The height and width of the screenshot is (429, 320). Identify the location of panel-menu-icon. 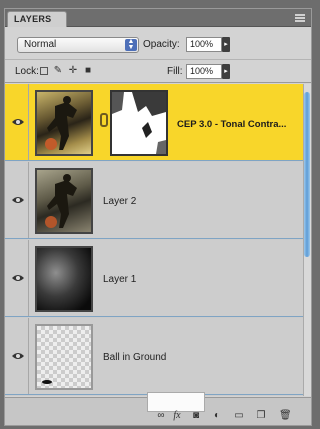
(300, 18).